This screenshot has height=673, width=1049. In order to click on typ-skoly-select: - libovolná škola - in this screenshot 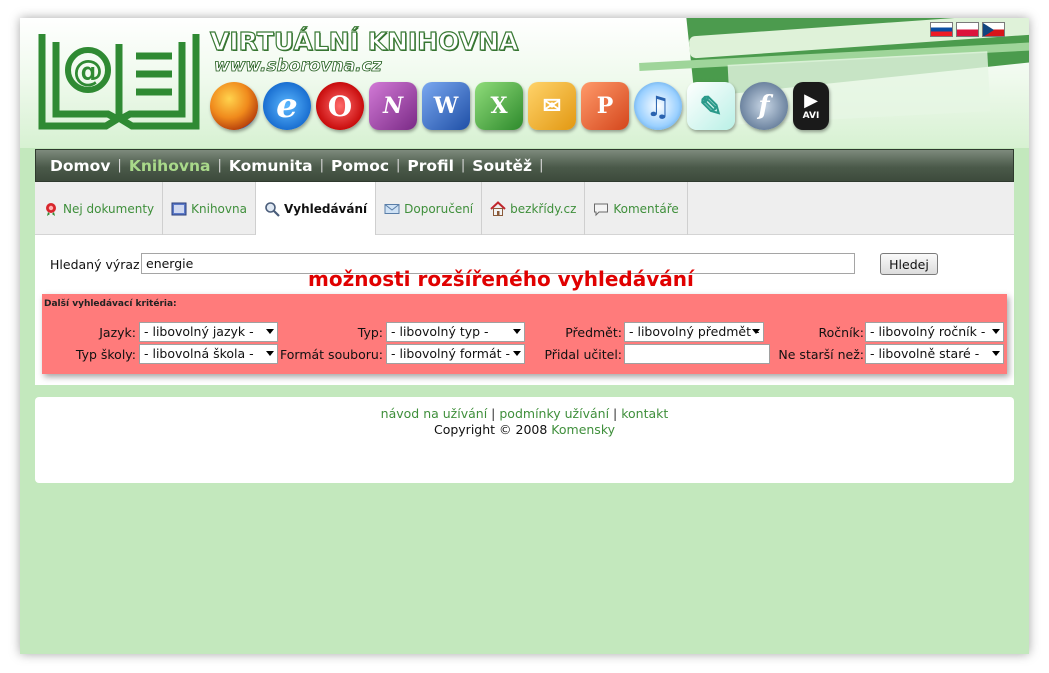, I will do `click(208, 354)`.